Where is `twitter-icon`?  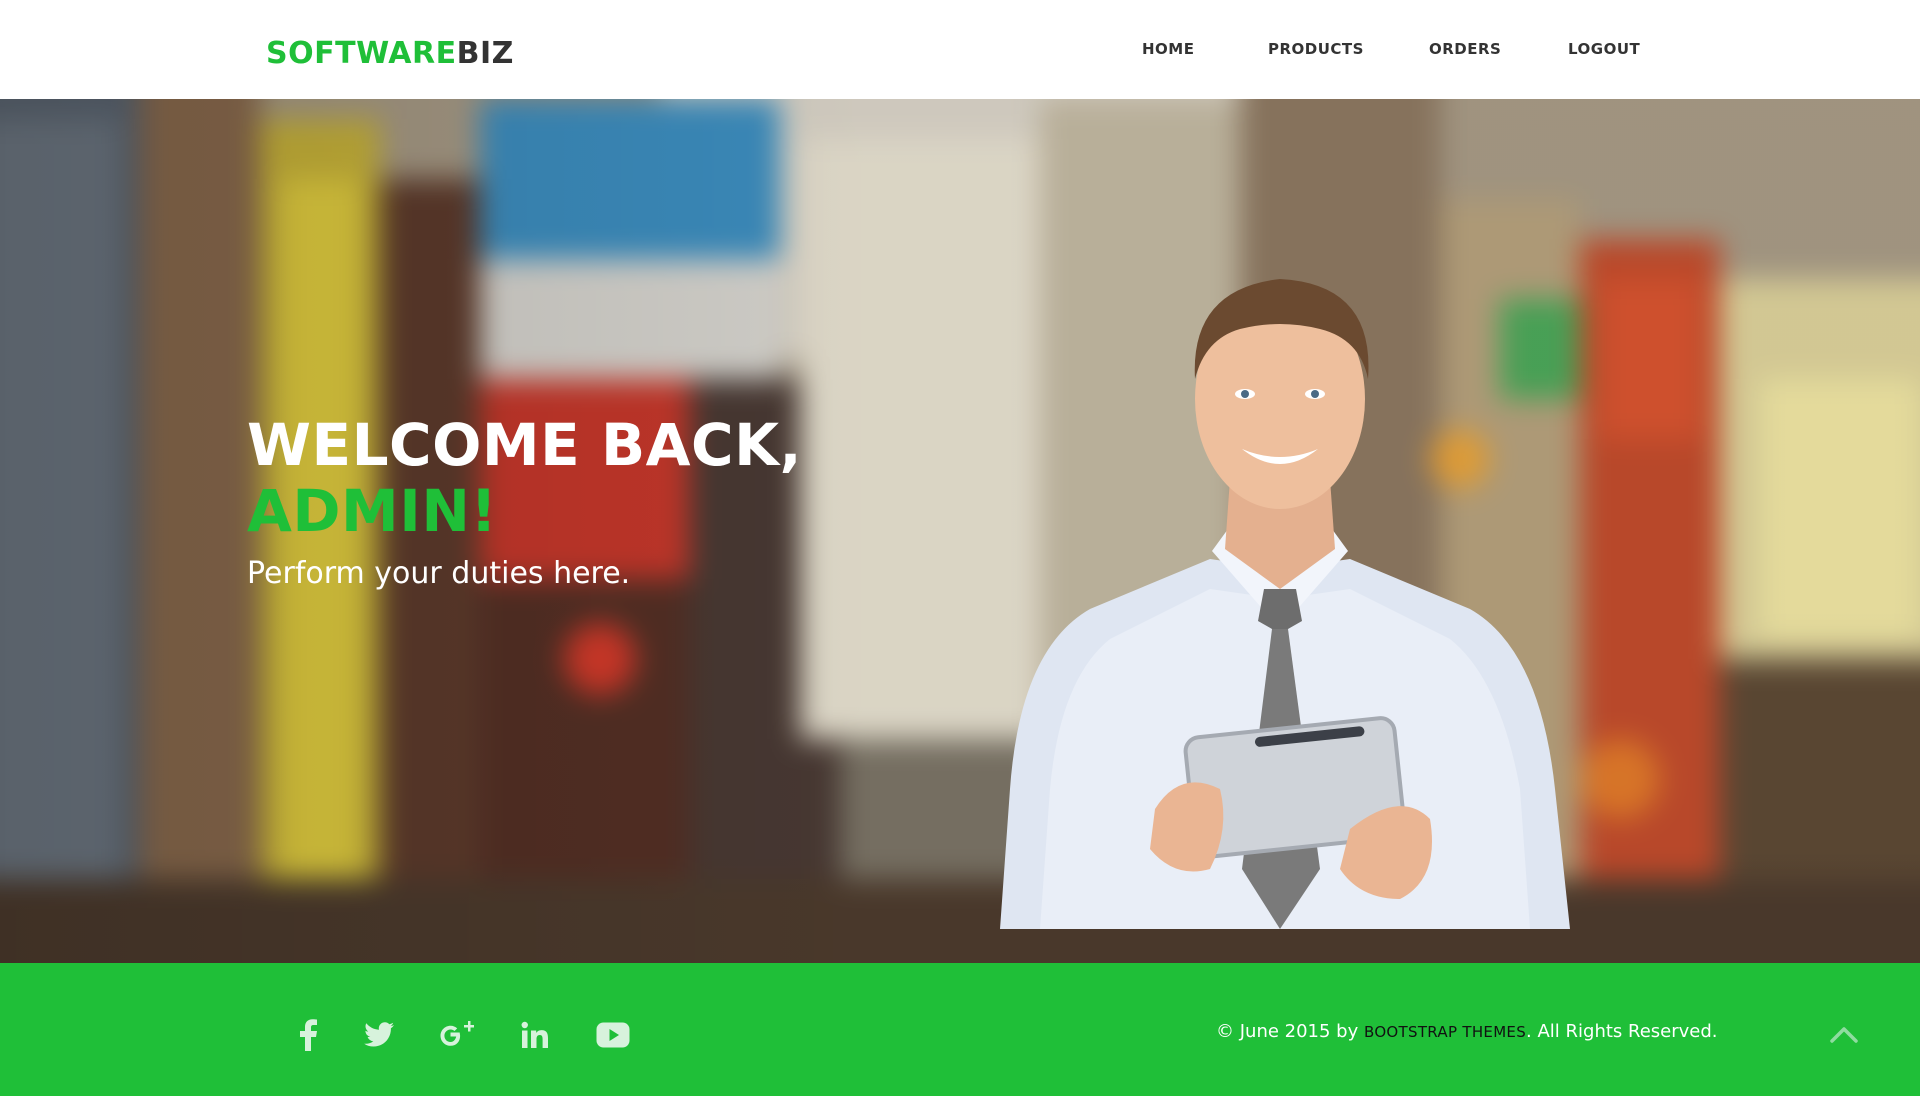
twitter-icon is located at coordinates (379, 1035).